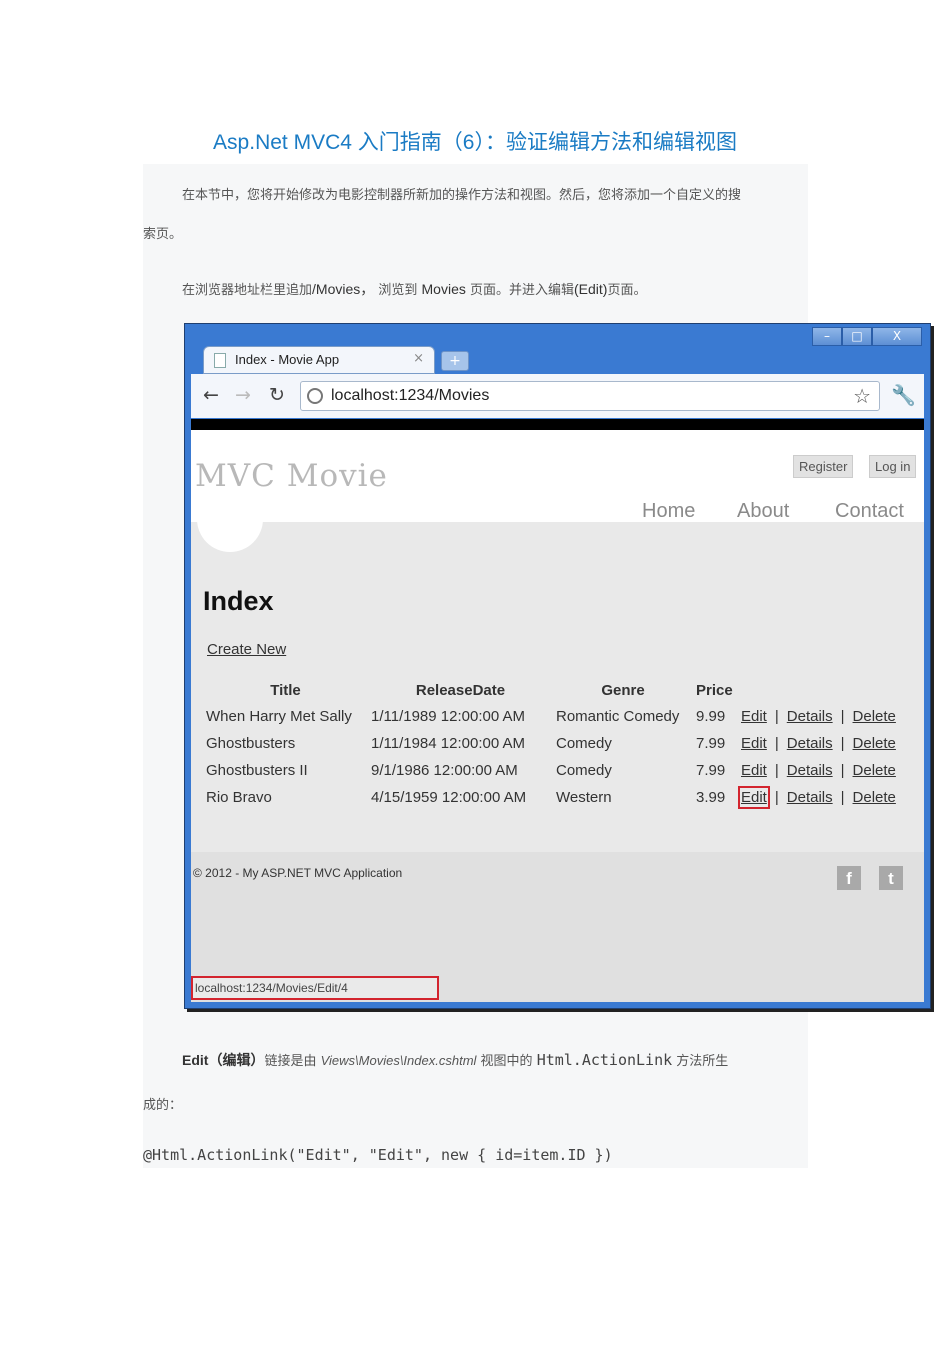 This screenshot has height=1345, width=950. Describe the element at coordinates (891, 878) in the screenshot. I see `twitter-icon: t` at that location.